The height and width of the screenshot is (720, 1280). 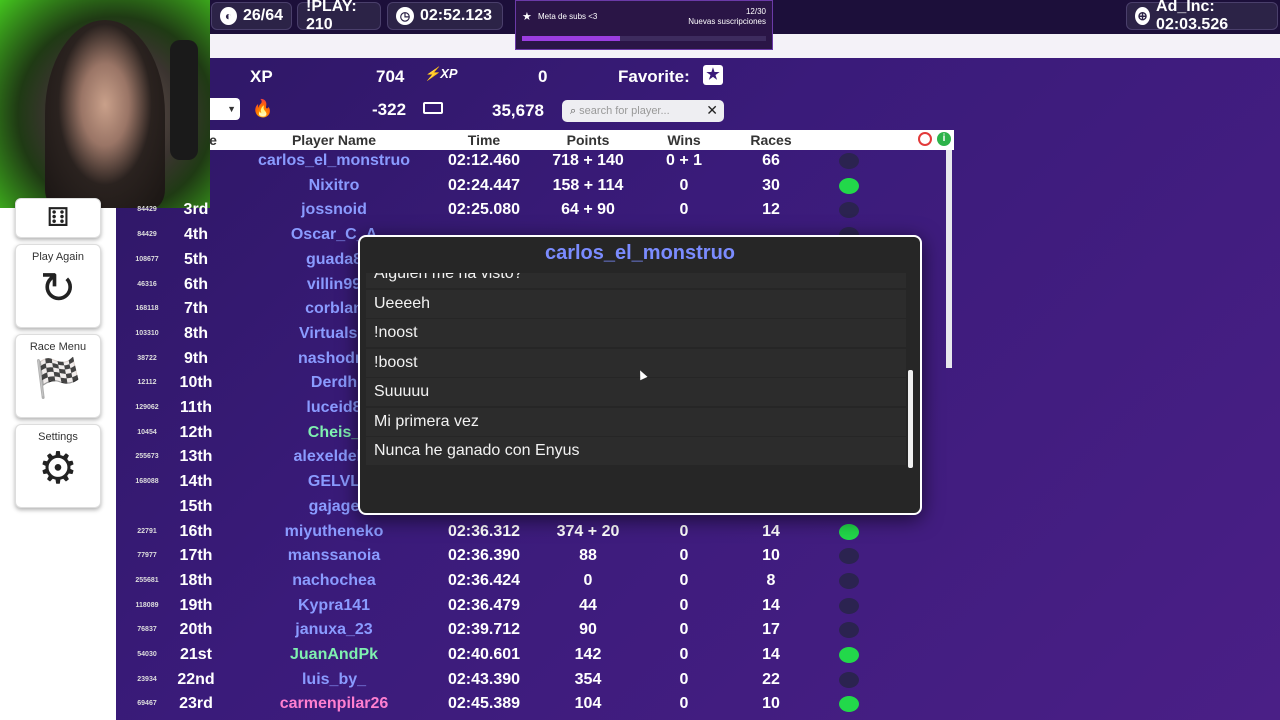 What do you see at coordinates (225, 109) in the screenshot?
I see `filter-dropdown: ▼` at bounding box center [225, 109].